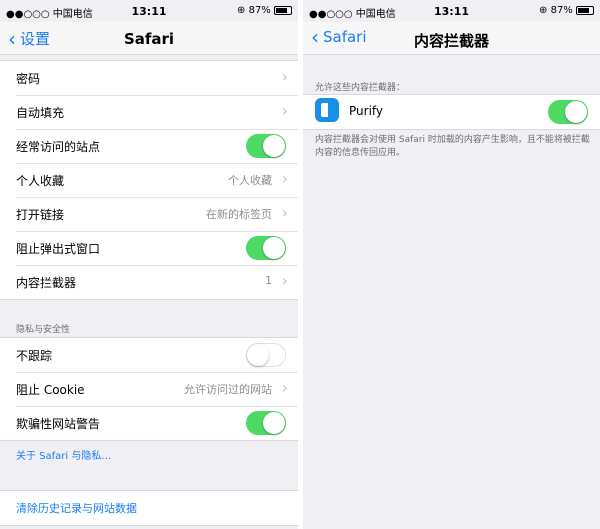 This screenshot has height=529, width=600. I want to click on app-name: Purify, so click(366, 111).